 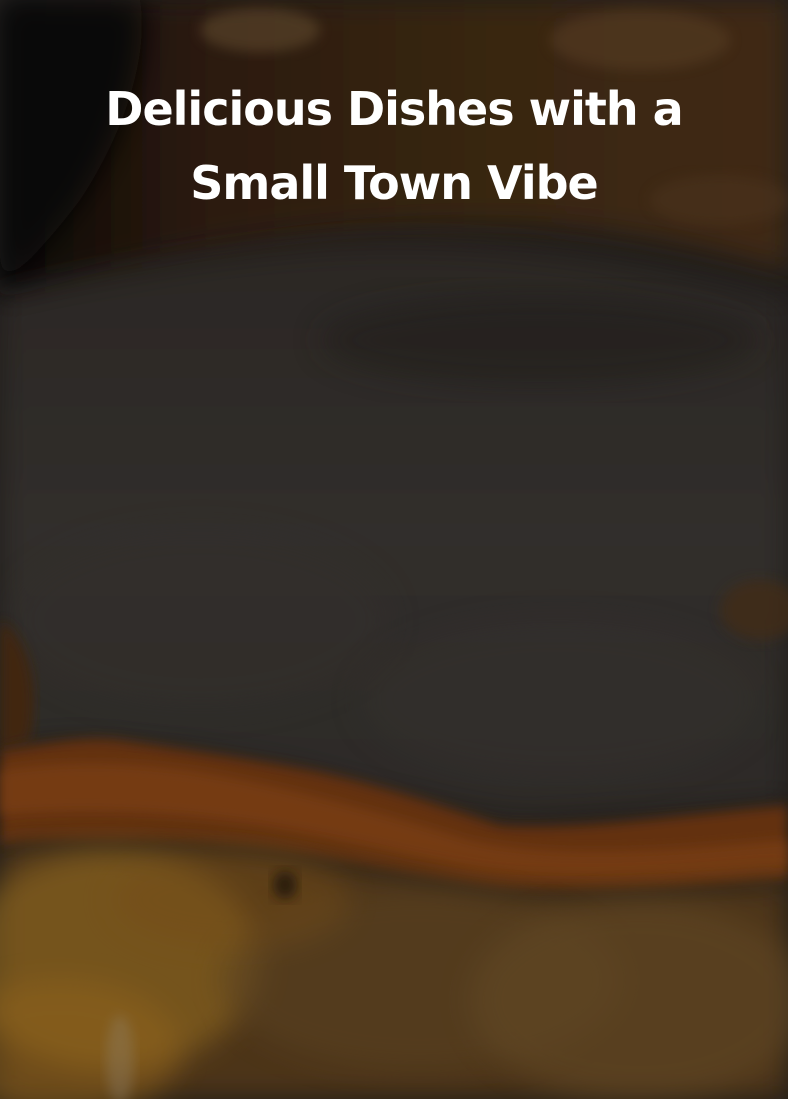 What do you see at coordinates (394, 146) in the screenshot?
I see `hero-title: Delicious Dishes with a Small Town Vibe` at bounding box center [394, 146].